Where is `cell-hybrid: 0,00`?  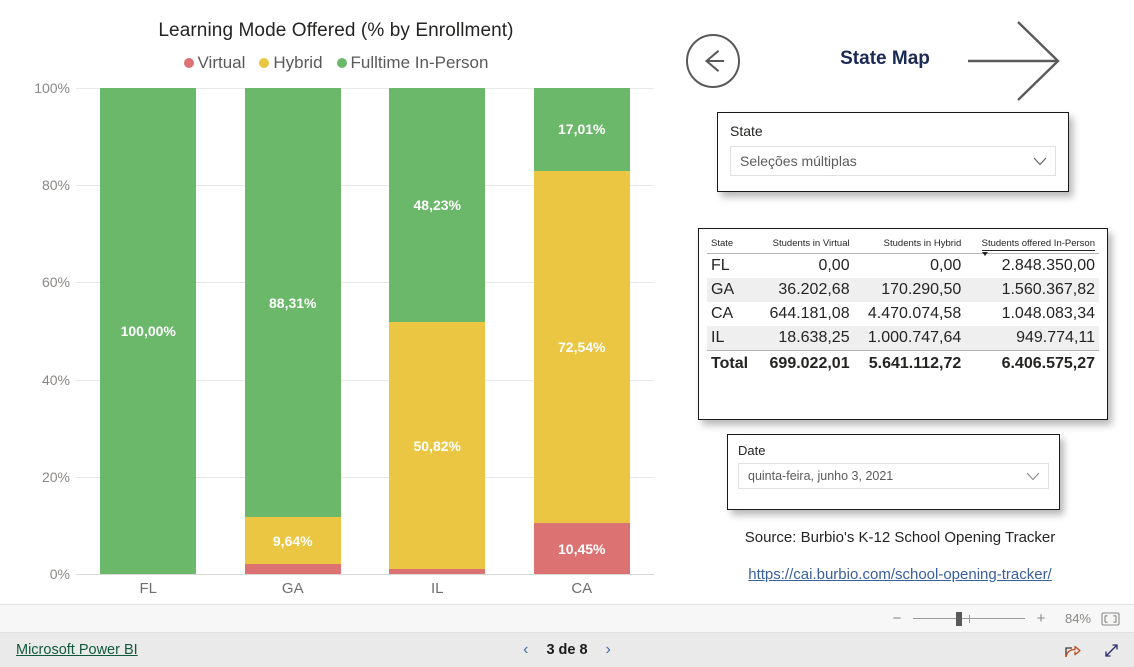 cell-hybrid: 0,00 is located at coordinates (946, 265).